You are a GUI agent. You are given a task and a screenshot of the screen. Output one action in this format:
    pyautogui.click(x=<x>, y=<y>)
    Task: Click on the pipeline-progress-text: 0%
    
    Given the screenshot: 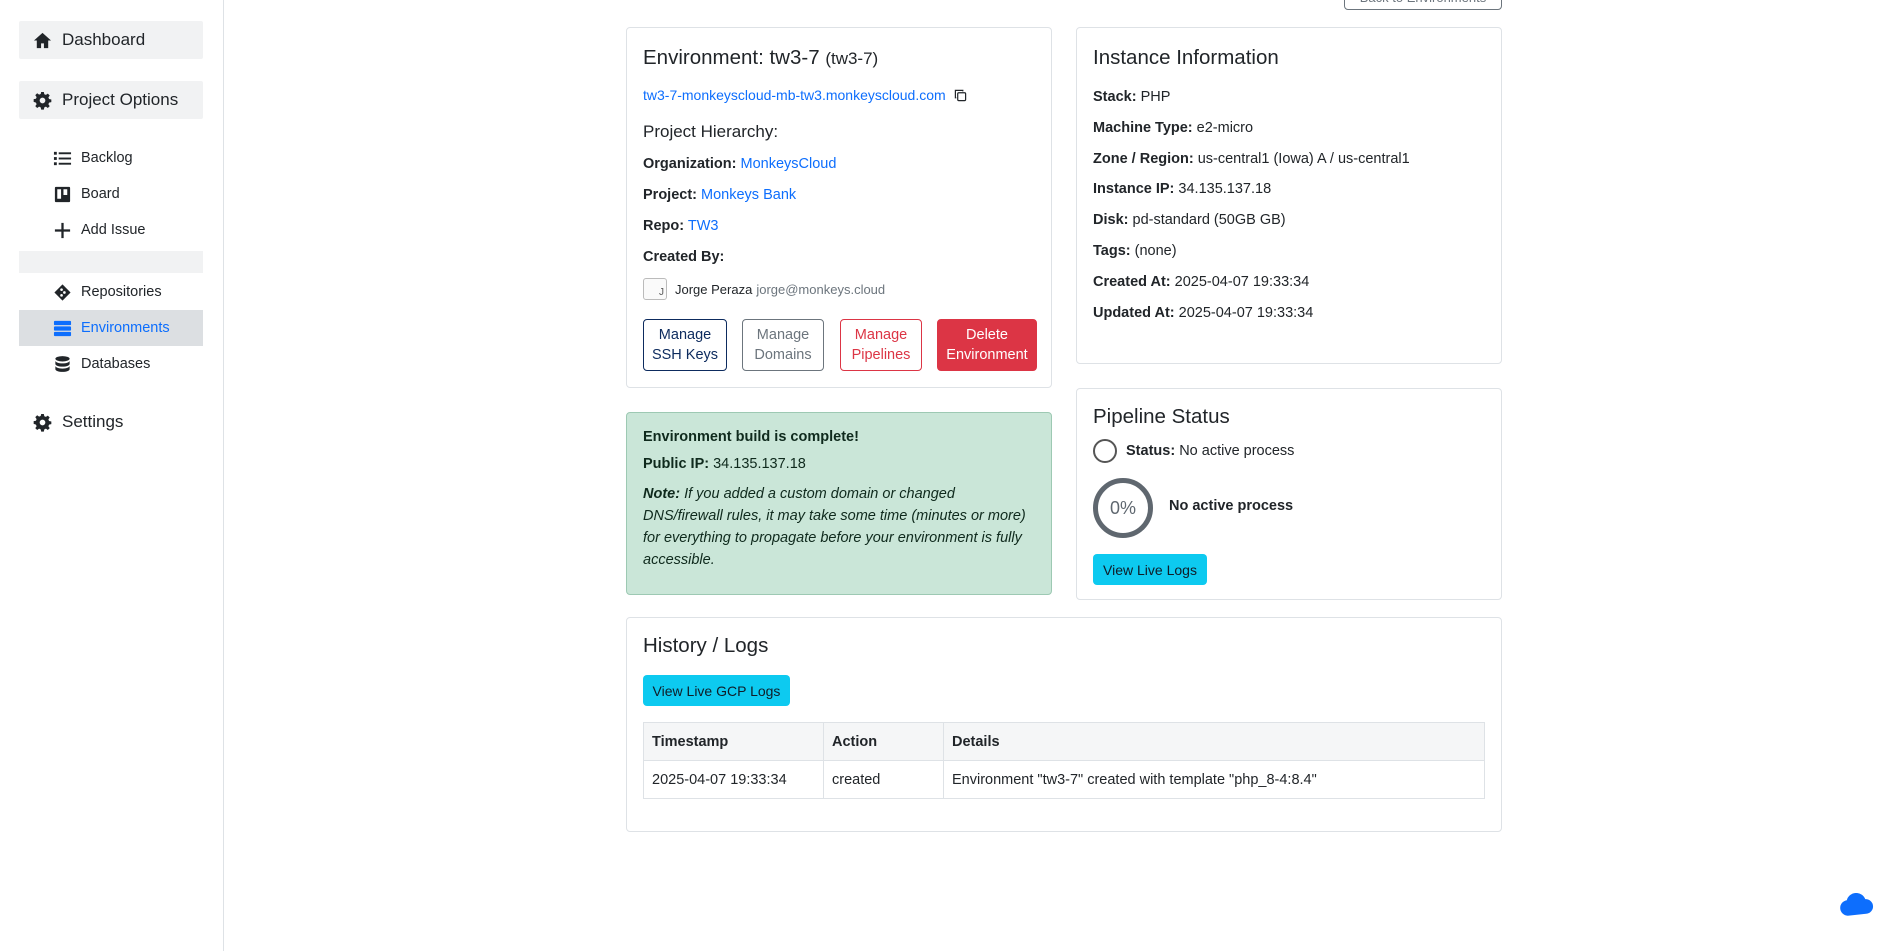 What is the action you would take?
    pyautogui.click(x=1122, y=507)
    